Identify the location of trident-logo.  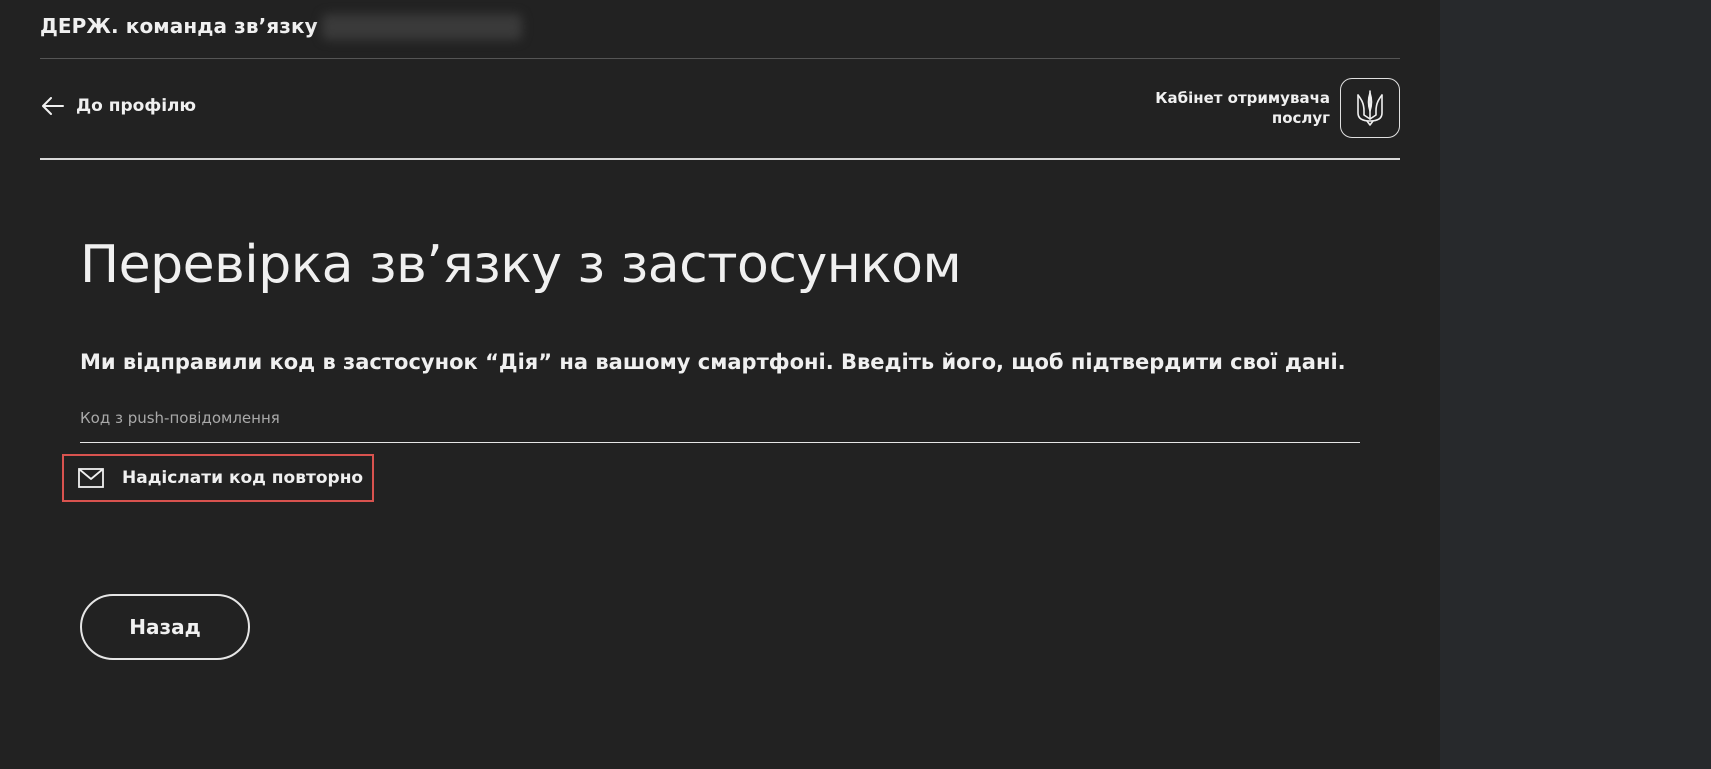
(1370, 108).